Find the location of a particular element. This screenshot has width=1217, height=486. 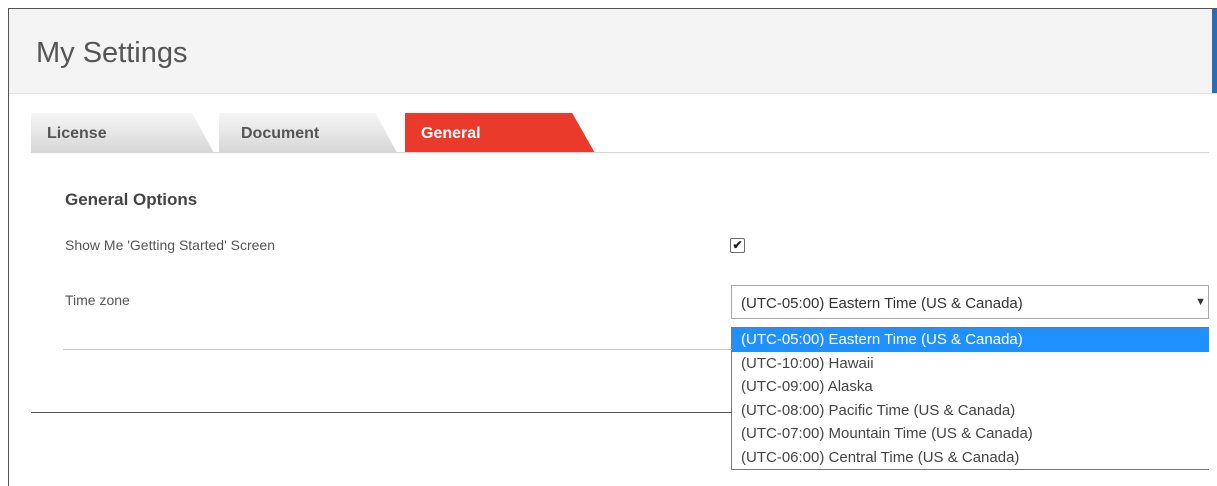

dropdown-arrow-icon: ▼ is located at coordinates (1200, 302).